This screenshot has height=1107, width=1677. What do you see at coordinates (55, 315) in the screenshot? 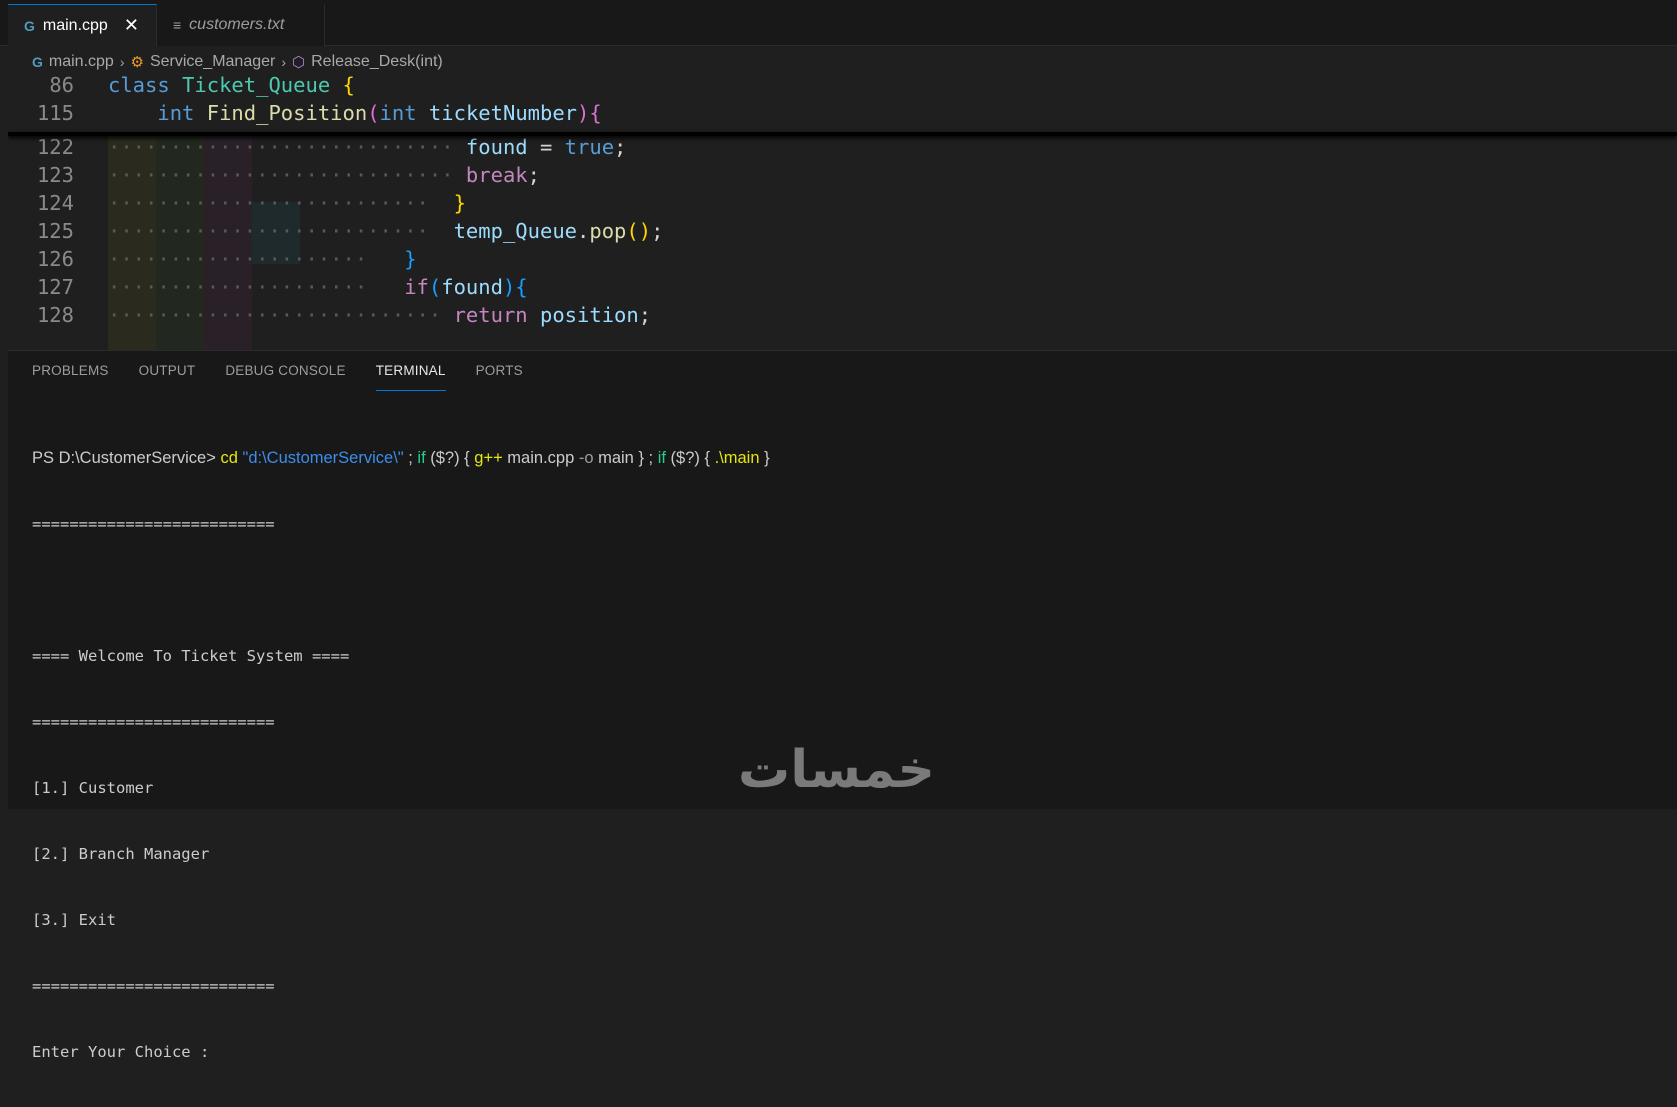
I see `line-number: 128` at bounding box center [55, 315].